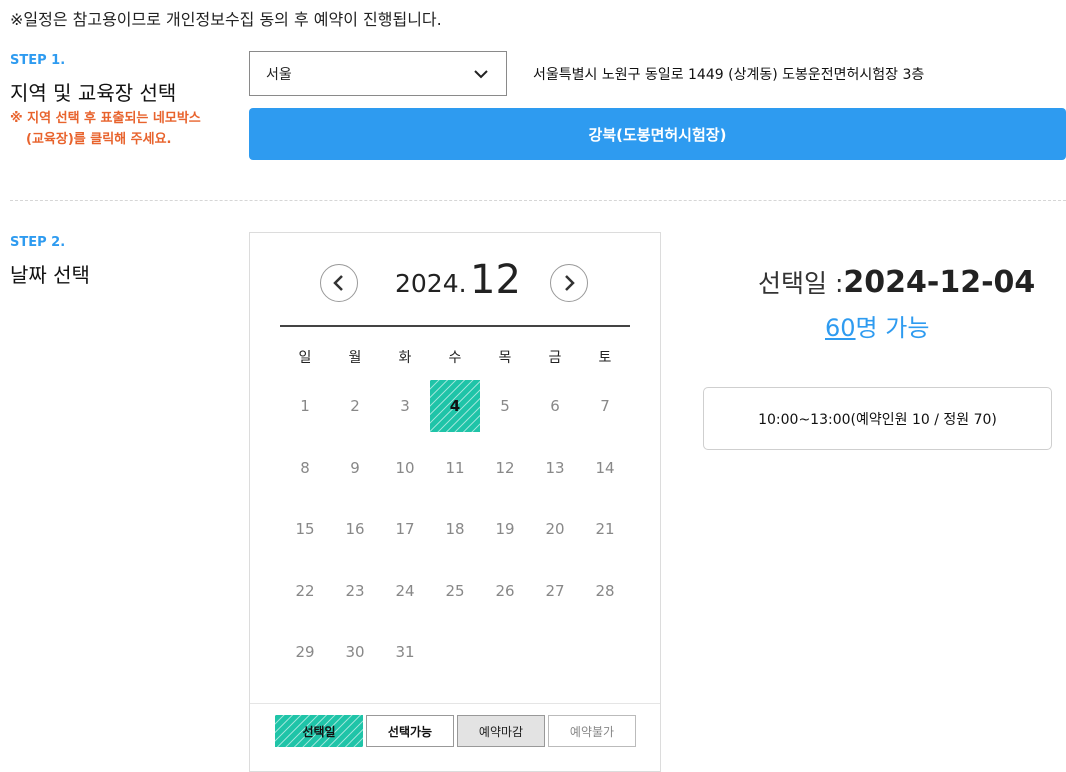  I want to click on reservation-notice: ※일정은 참고용이므로 개인정보수집 동의 후 예약이 진행됩니다., so click(226, 19).